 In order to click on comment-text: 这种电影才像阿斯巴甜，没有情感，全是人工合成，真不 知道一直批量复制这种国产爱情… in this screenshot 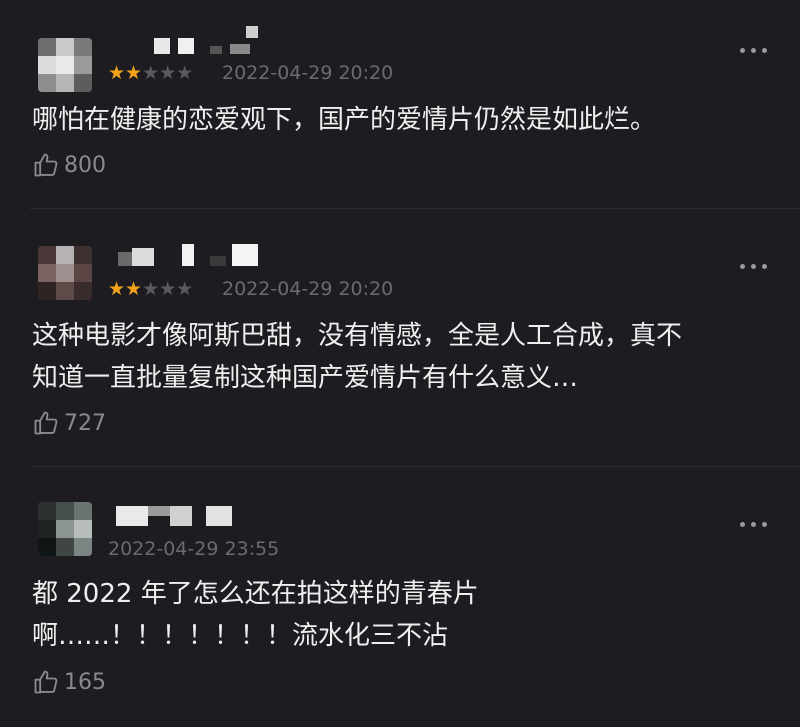, I will do `click(357, 357)`.